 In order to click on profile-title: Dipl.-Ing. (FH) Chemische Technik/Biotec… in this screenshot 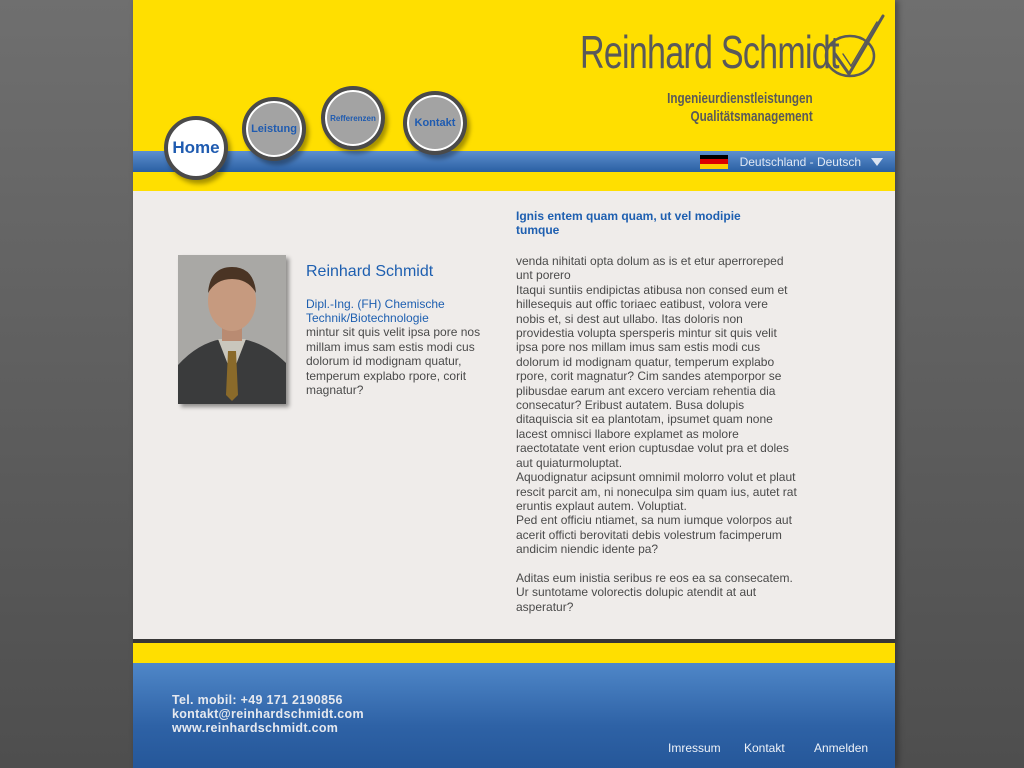, I will do `click(375, 311)`.